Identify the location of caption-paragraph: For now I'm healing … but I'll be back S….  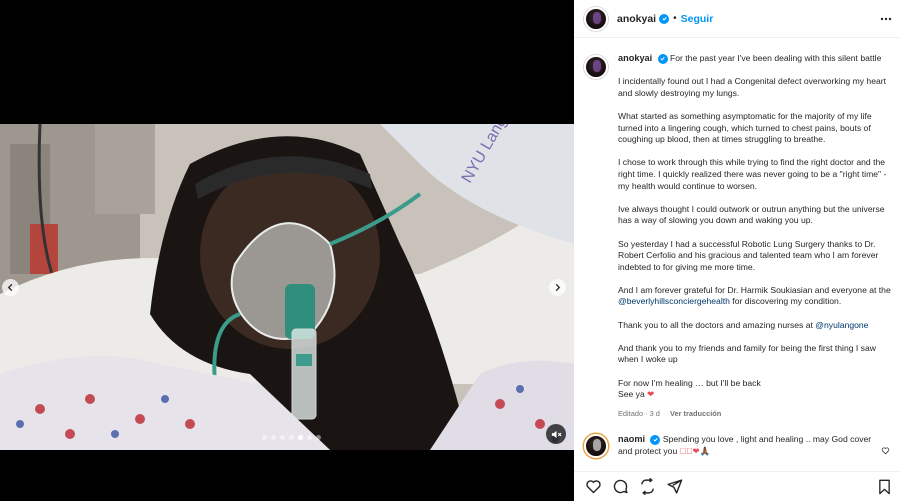
(755, 389).